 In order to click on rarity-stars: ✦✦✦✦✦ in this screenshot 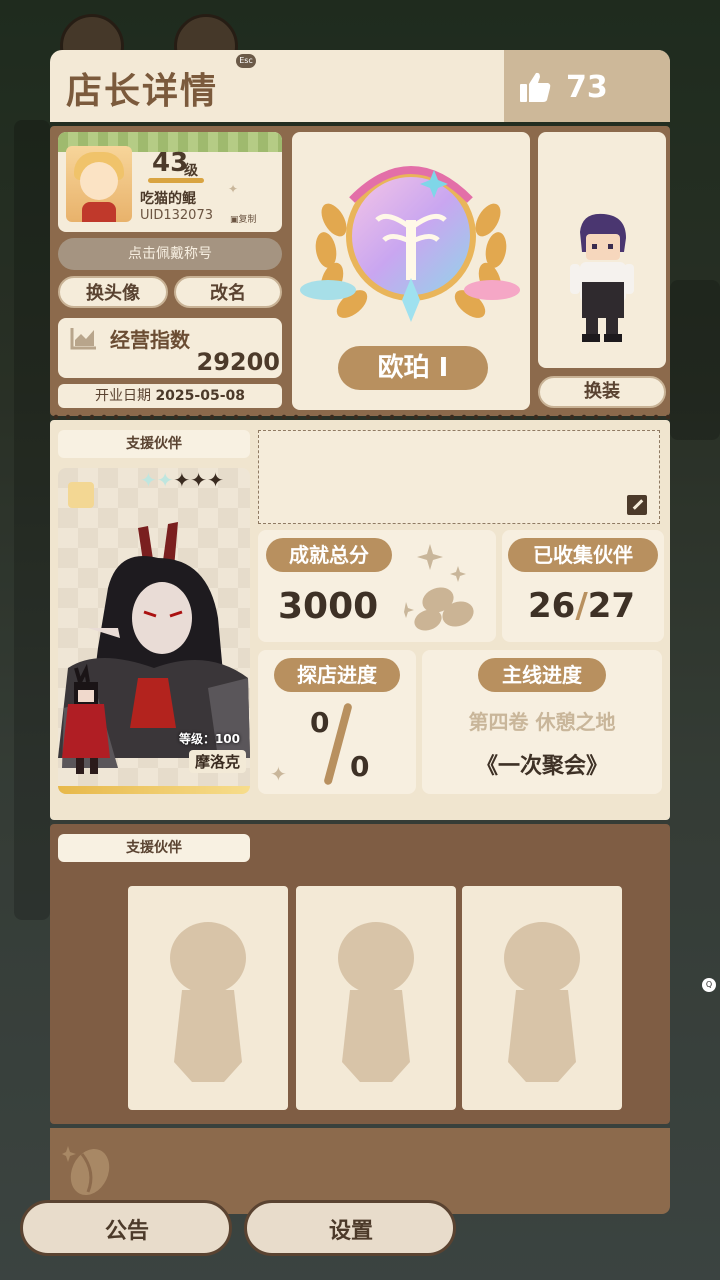, I will do `click(182, 480)`.